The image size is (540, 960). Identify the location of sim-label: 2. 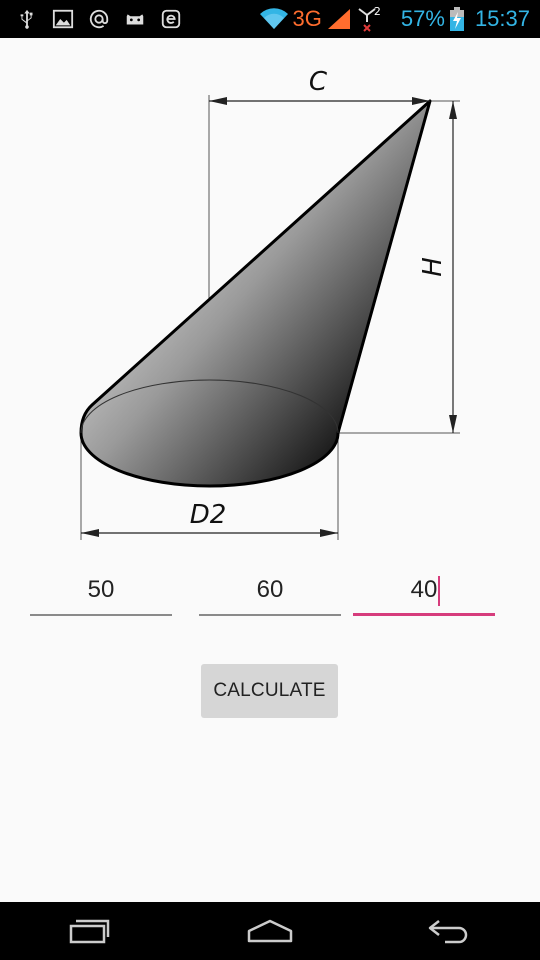
(377, 11).